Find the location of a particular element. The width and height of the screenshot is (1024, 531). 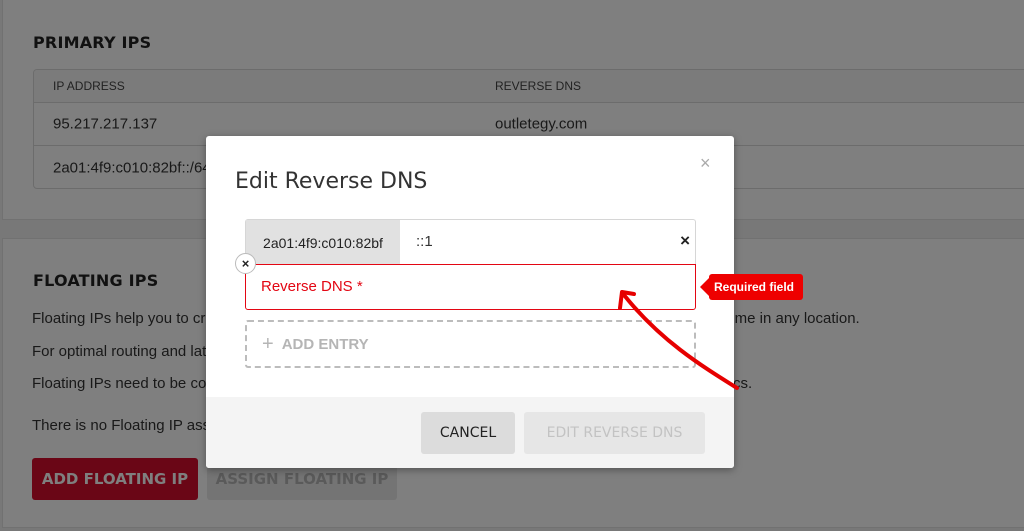

reverse-dns-placeholder: Reverse DNS * is located at coordinates (312, 286).